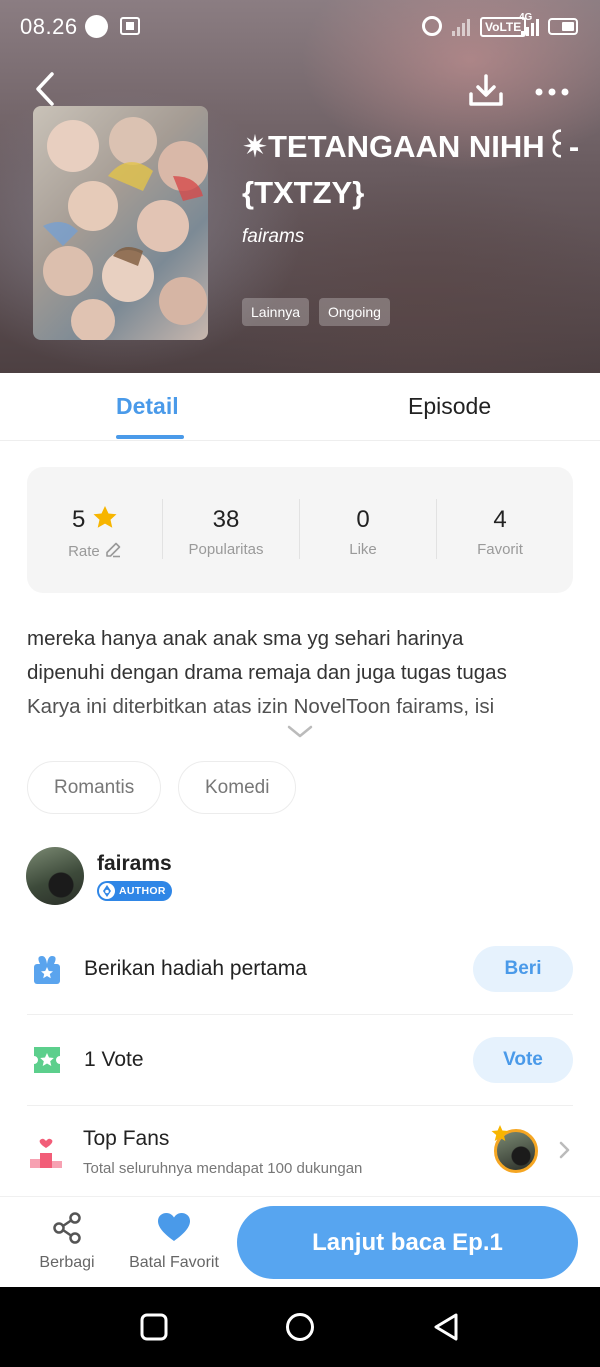 Image resolution: width=600 pixels, height=1367 pixels. What do you see at coordinates (523, 1060) in the screenshot?
I see `vote-button: Vote` at bounding box center [523, 1060].